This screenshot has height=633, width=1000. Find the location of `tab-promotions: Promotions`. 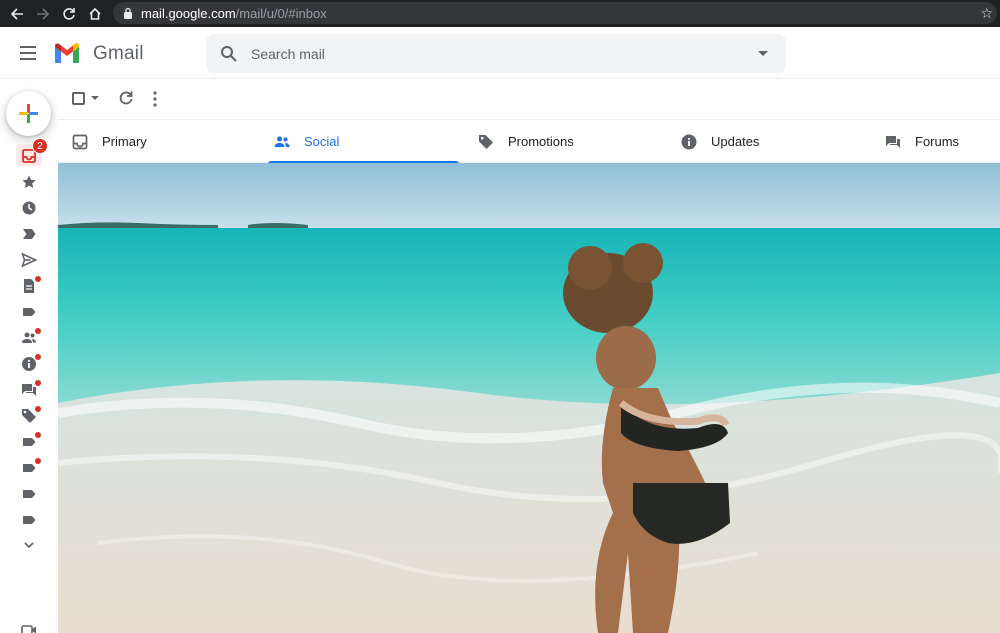

tab-promotions: Promotions is located at coordinates (526, 141).